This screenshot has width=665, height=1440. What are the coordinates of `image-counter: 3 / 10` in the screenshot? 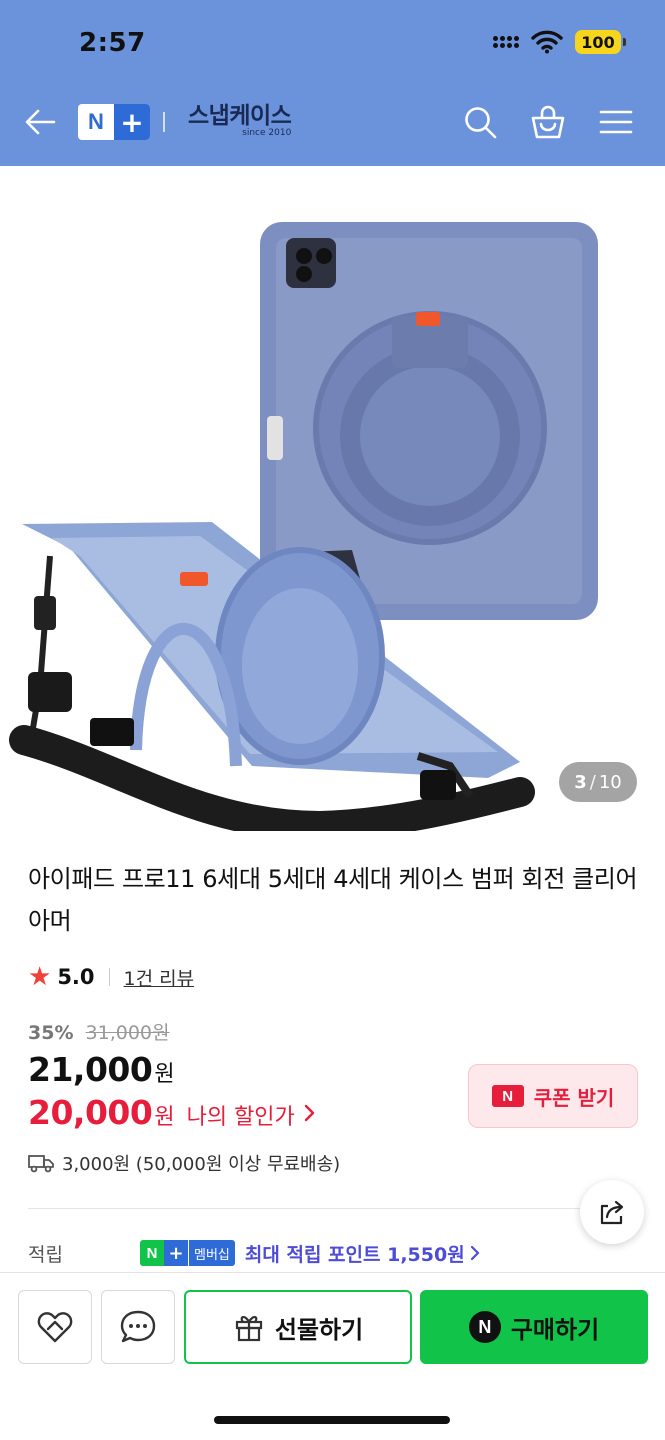 It's located at (598, 782).